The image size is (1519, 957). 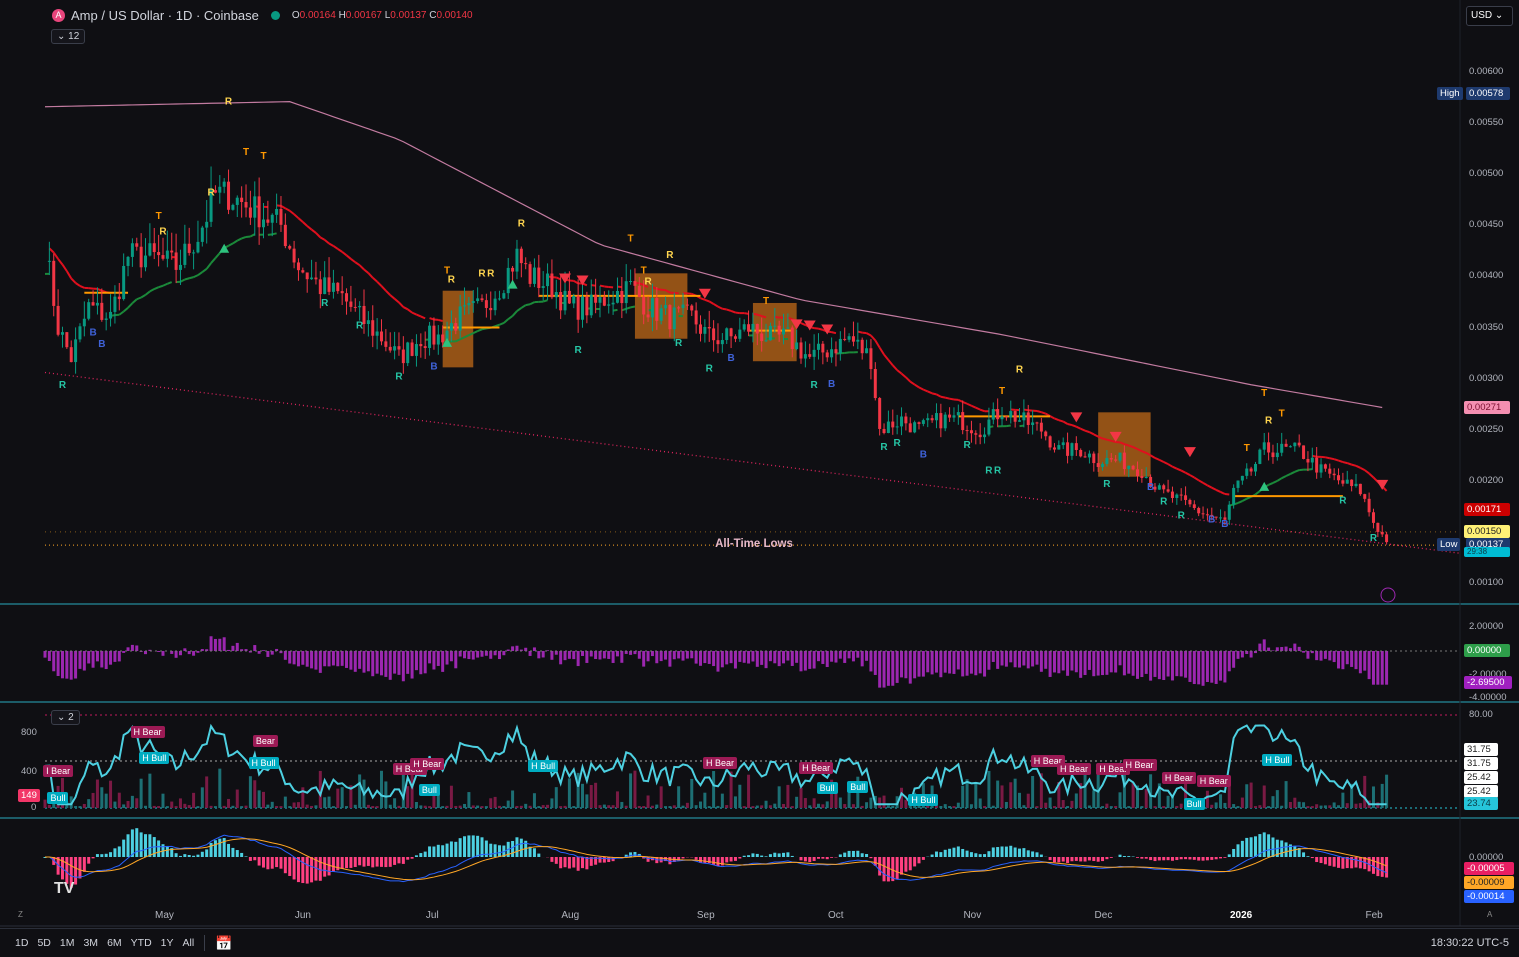 I want to click on signal-marker: R, so click(x=579, y=350).